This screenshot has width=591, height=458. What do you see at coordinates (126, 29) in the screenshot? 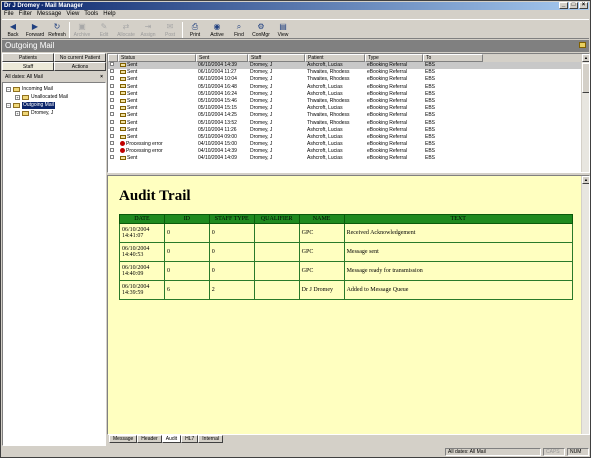
I see `toolbar-allocate-button: ⇄ Allocate` at bounding box center [126, 29].